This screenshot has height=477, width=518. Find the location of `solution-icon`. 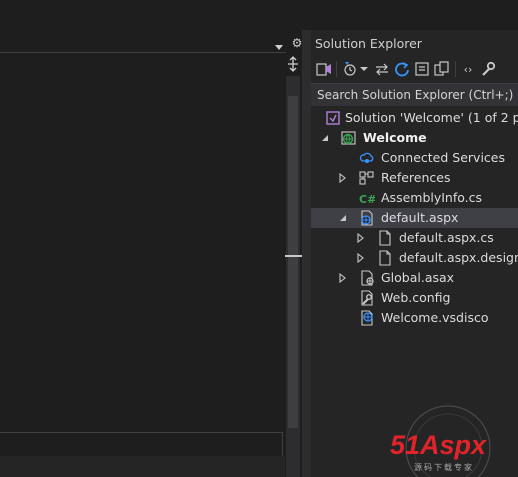

solution-icon is located at coordinates (333, 118).